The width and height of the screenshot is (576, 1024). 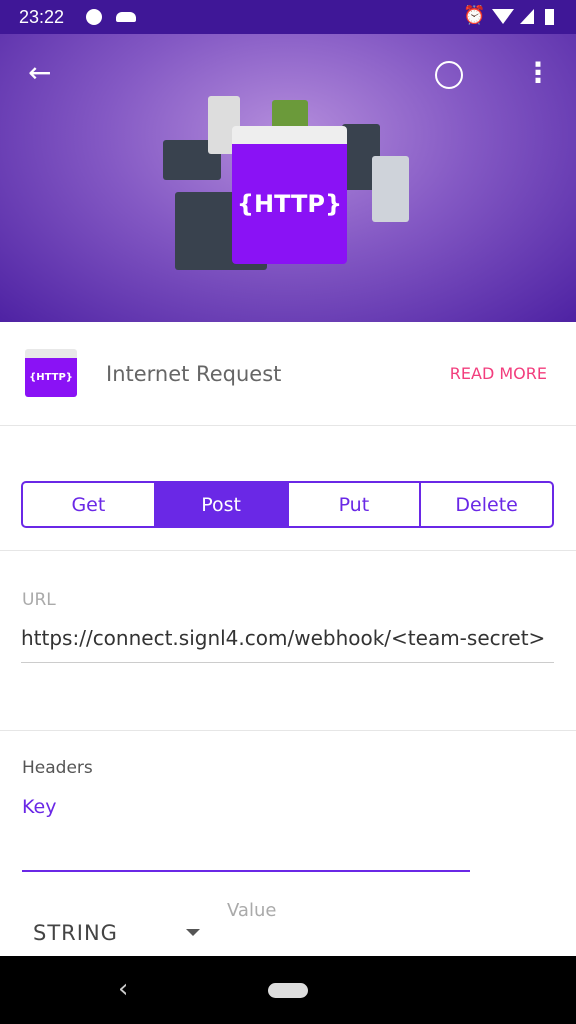 What do you see at coordinates (39, 807) in the screenshot?
I see `key-label: Key` at bounding box center [39, 807].